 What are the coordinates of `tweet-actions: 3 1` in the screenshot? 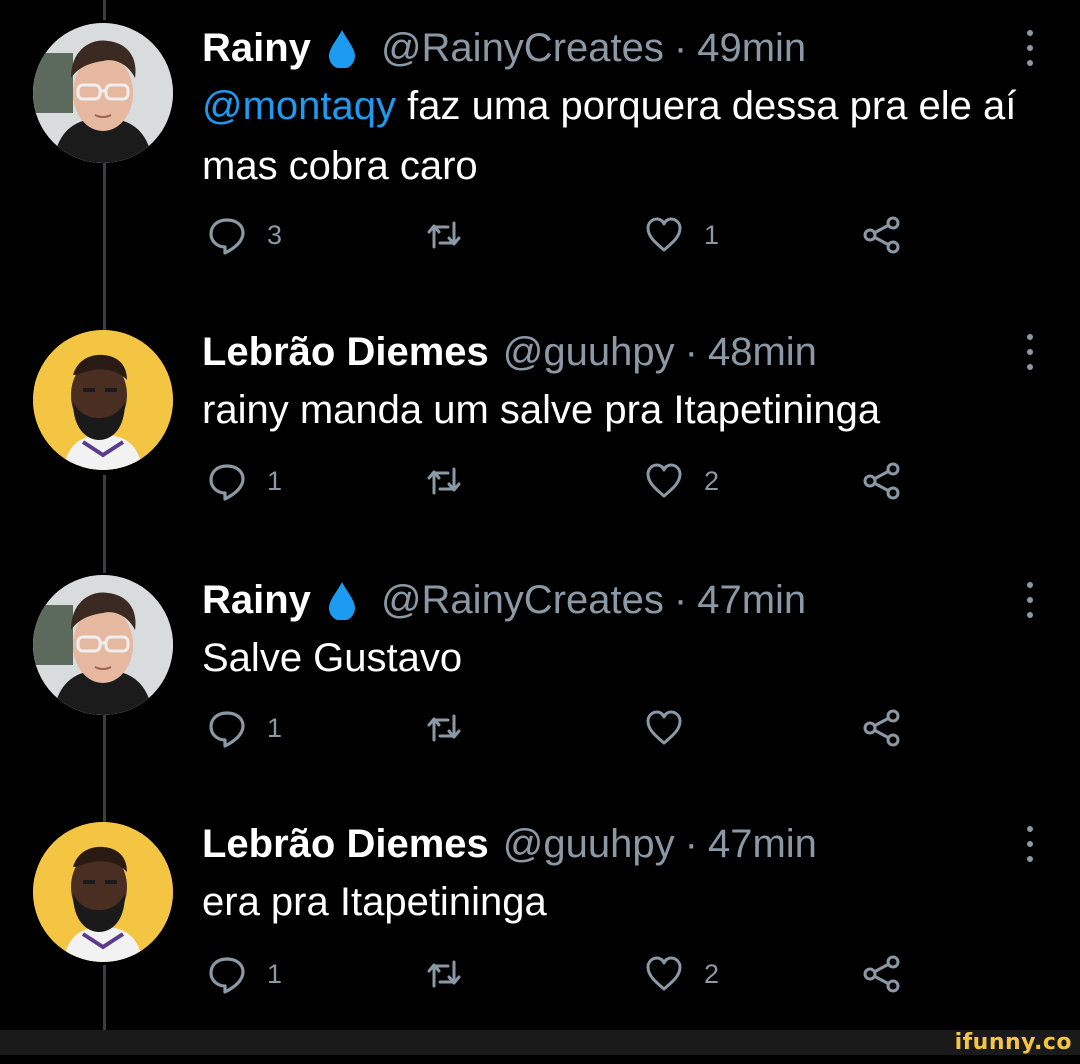 It's located at (540, 245).